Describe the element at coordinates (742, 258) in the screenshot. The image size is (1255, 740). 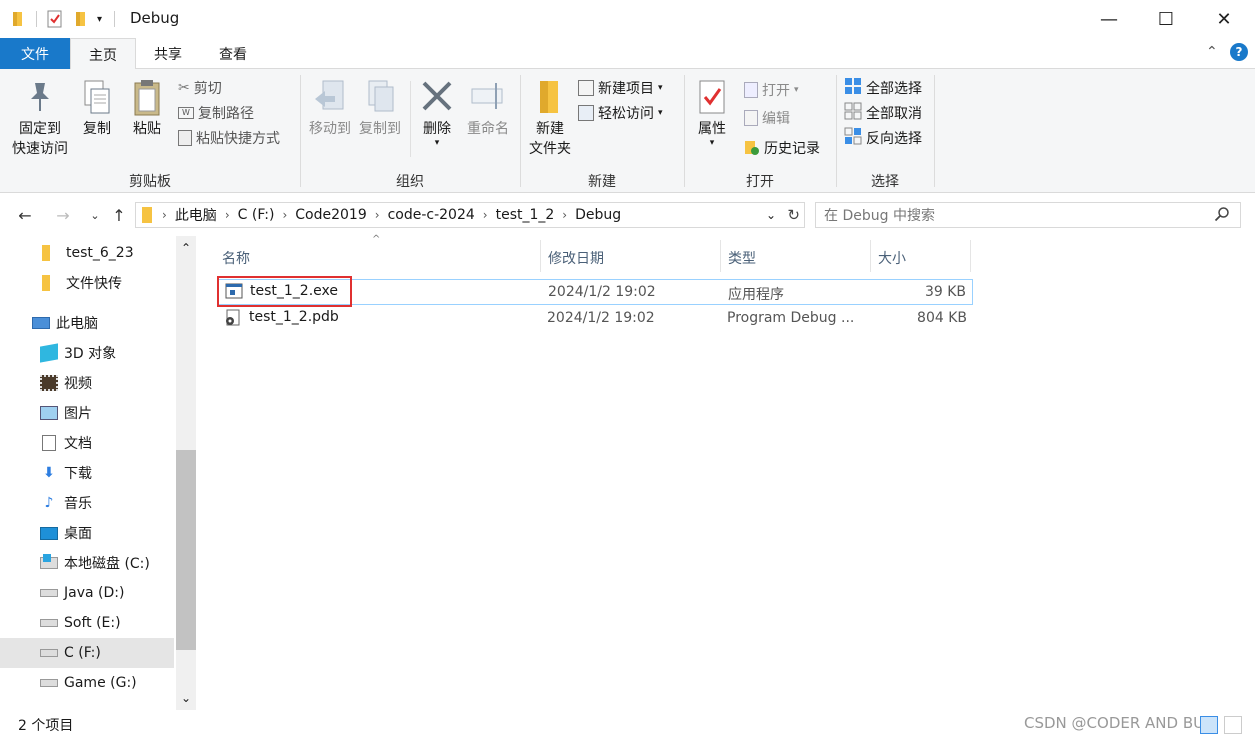
I see `column-header-type: 类型` at that location.